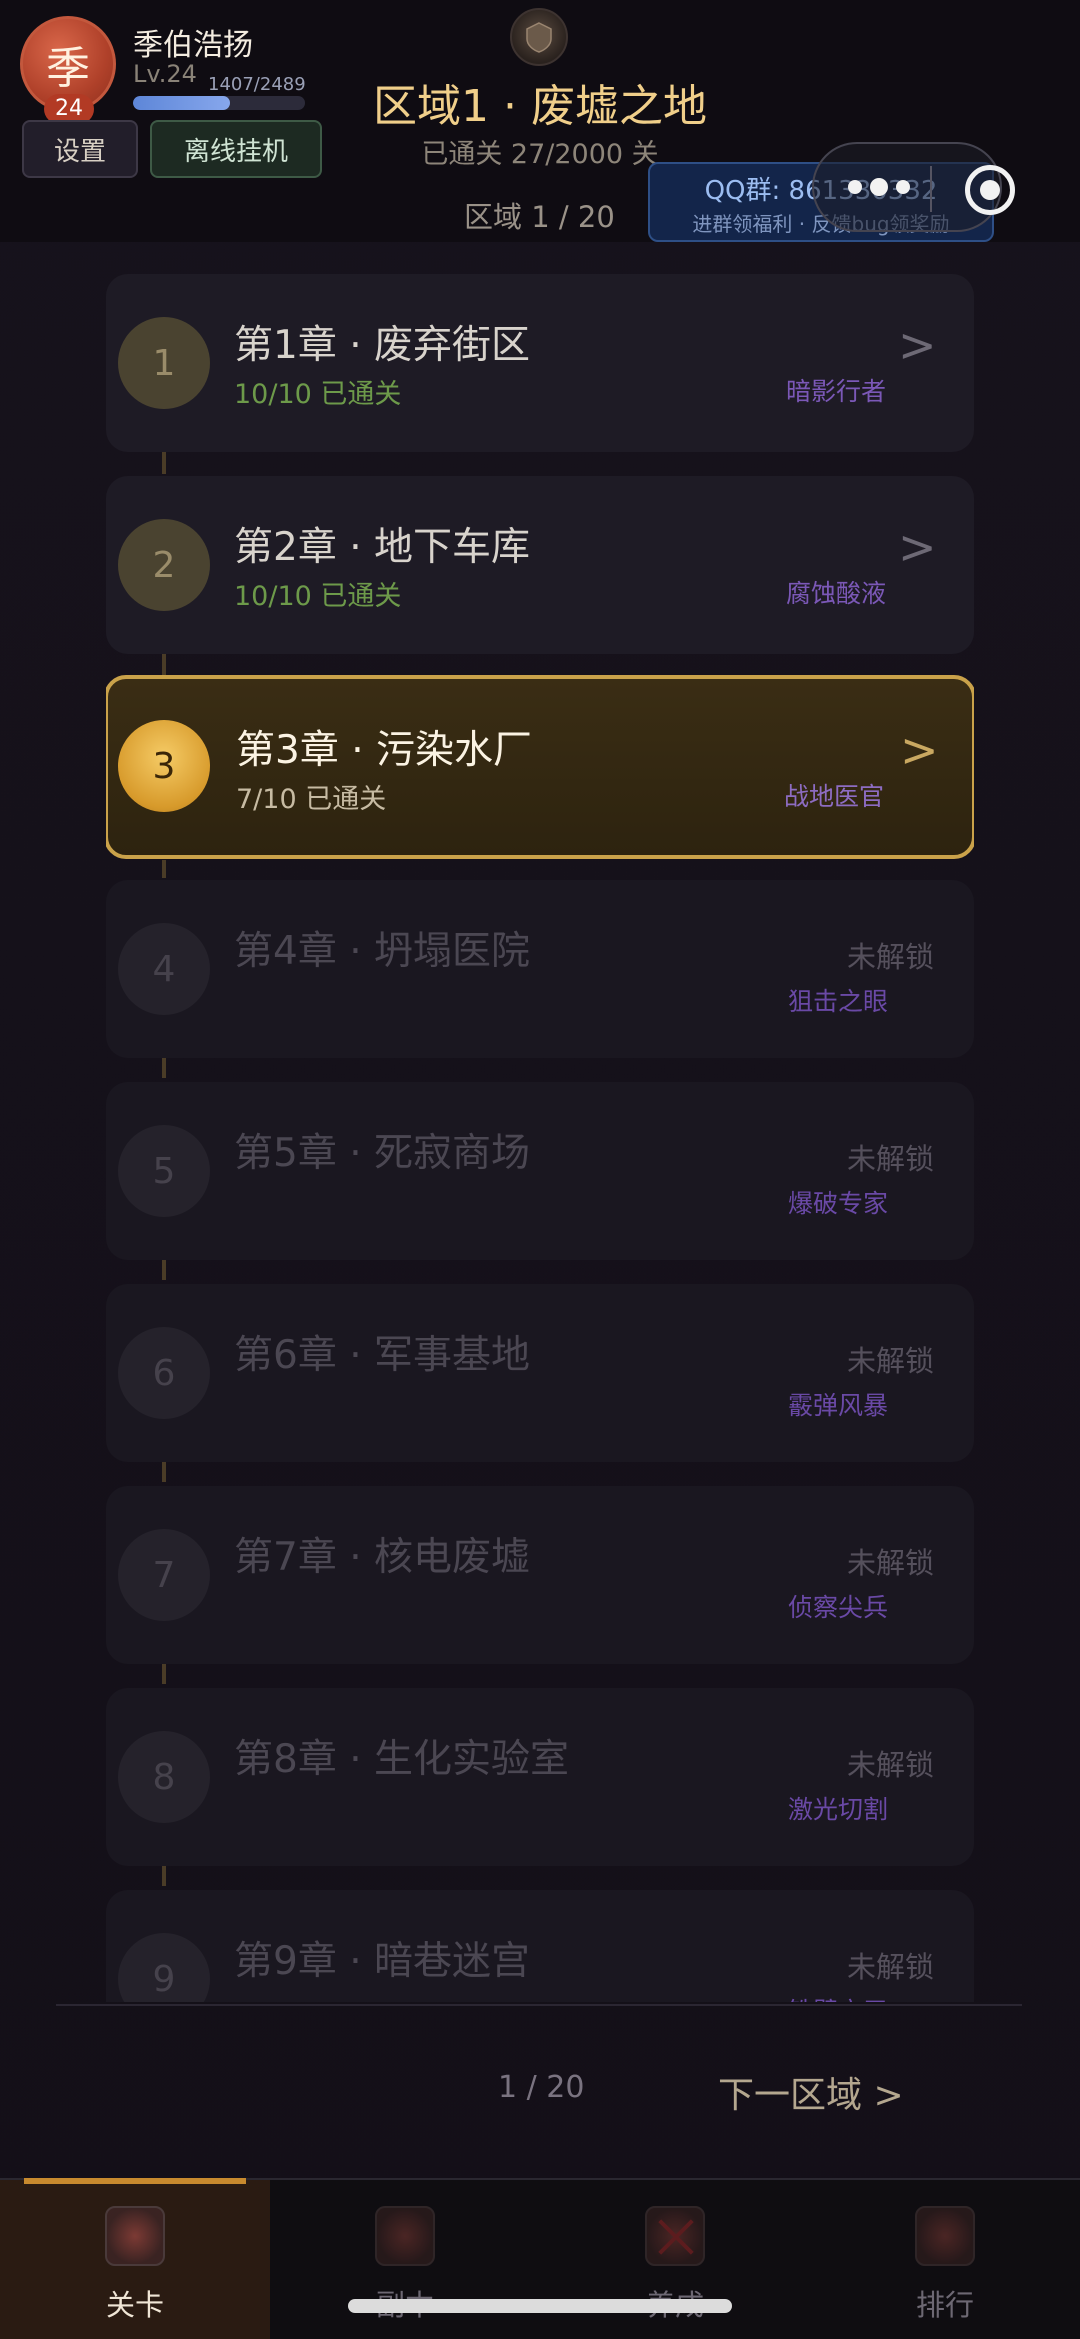 The image size is (1080, 2339). I want to click on chapter-reward: 狙击之眼, so click(837, 1001).